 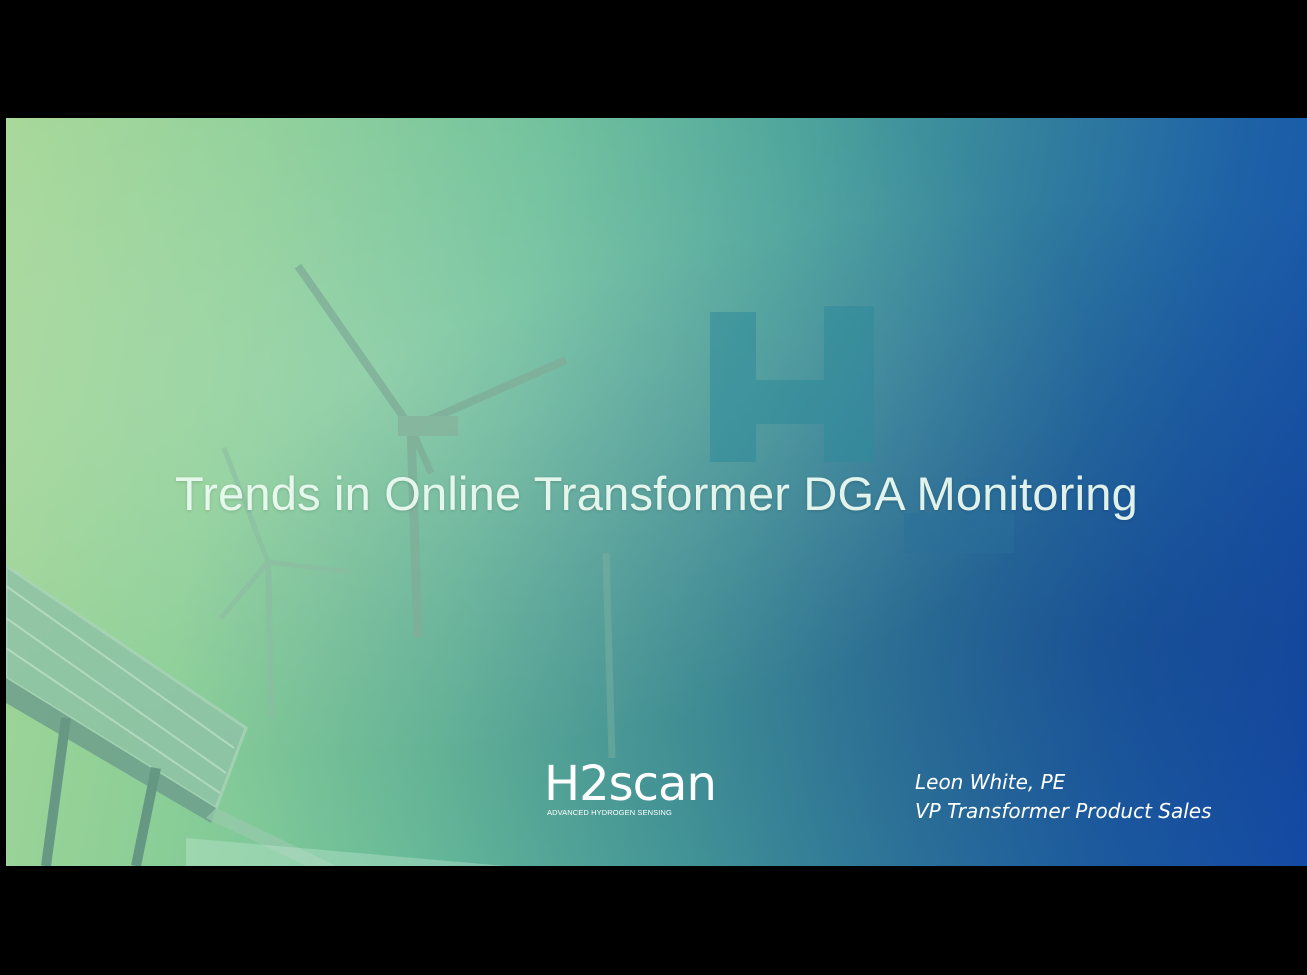 What do you see at coordinates (609, 812) in the screenshot?
I see `logo-tagline: ADVANCED HYDROGEN SENSING` at bounding box center [609, 812].